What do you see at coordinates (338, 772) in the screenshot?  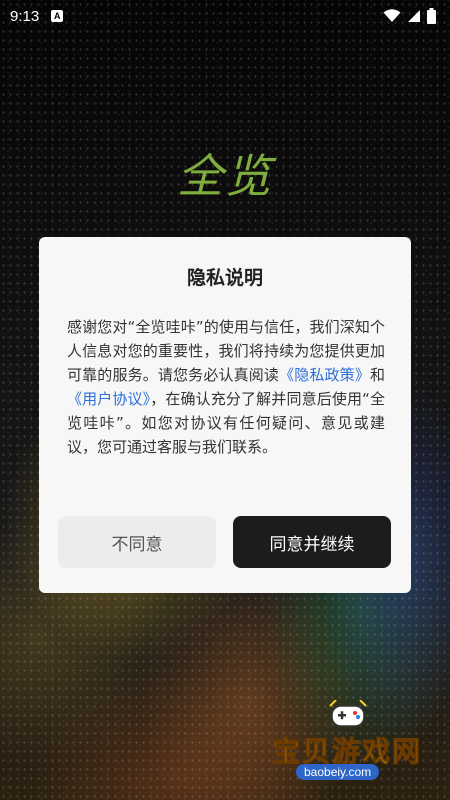 I see `watermark-url: baobeiy.com` at bounding box center [338, 772].